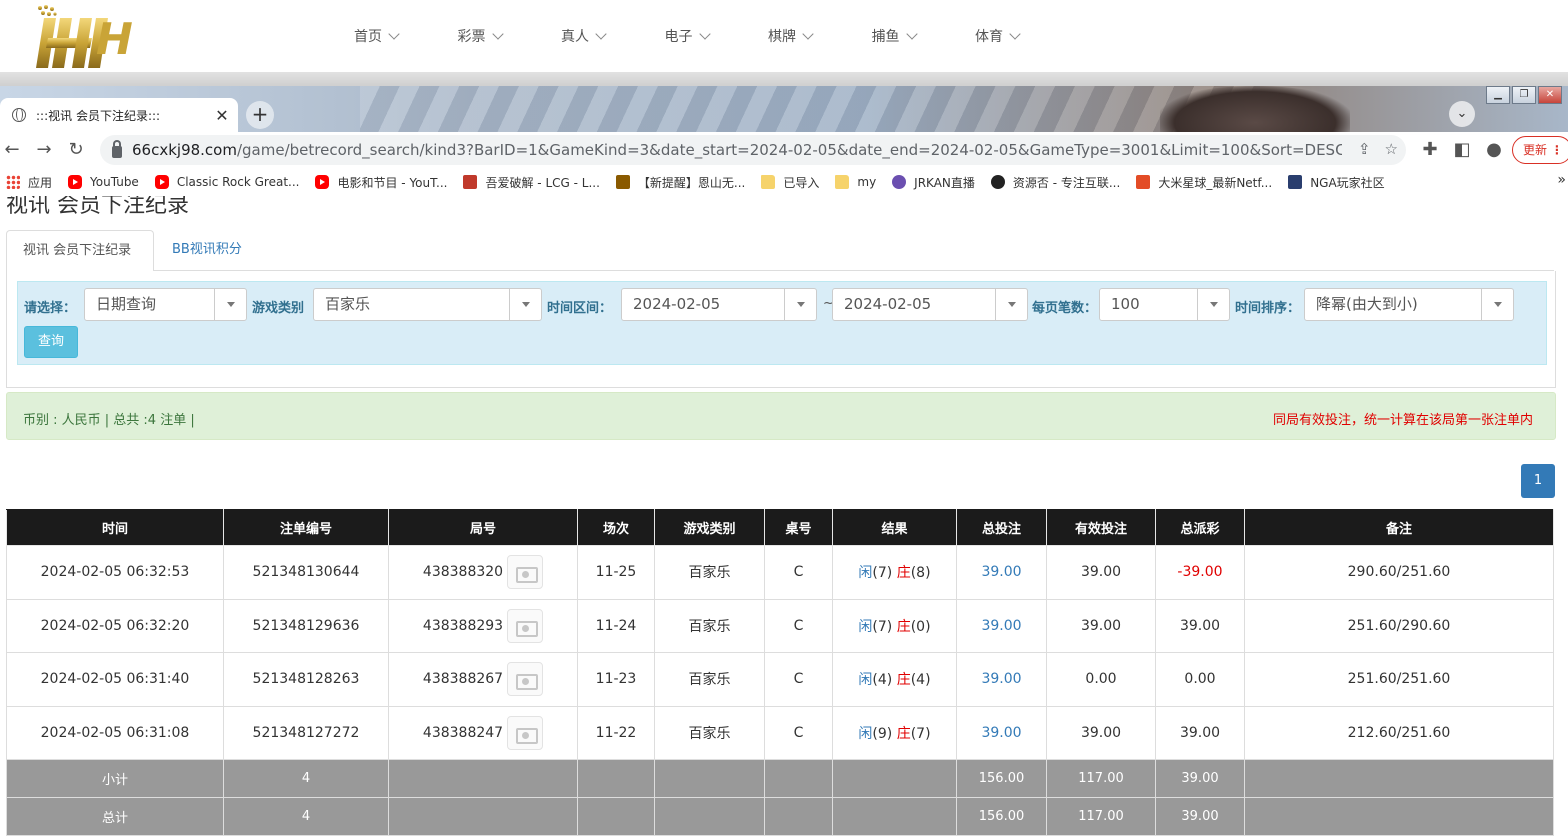 This screenshot has width=1568, height=840. Describe the element at coordinates (1561, 180) in the screenshot. I see `bookmarks-more-button: »` at that location.